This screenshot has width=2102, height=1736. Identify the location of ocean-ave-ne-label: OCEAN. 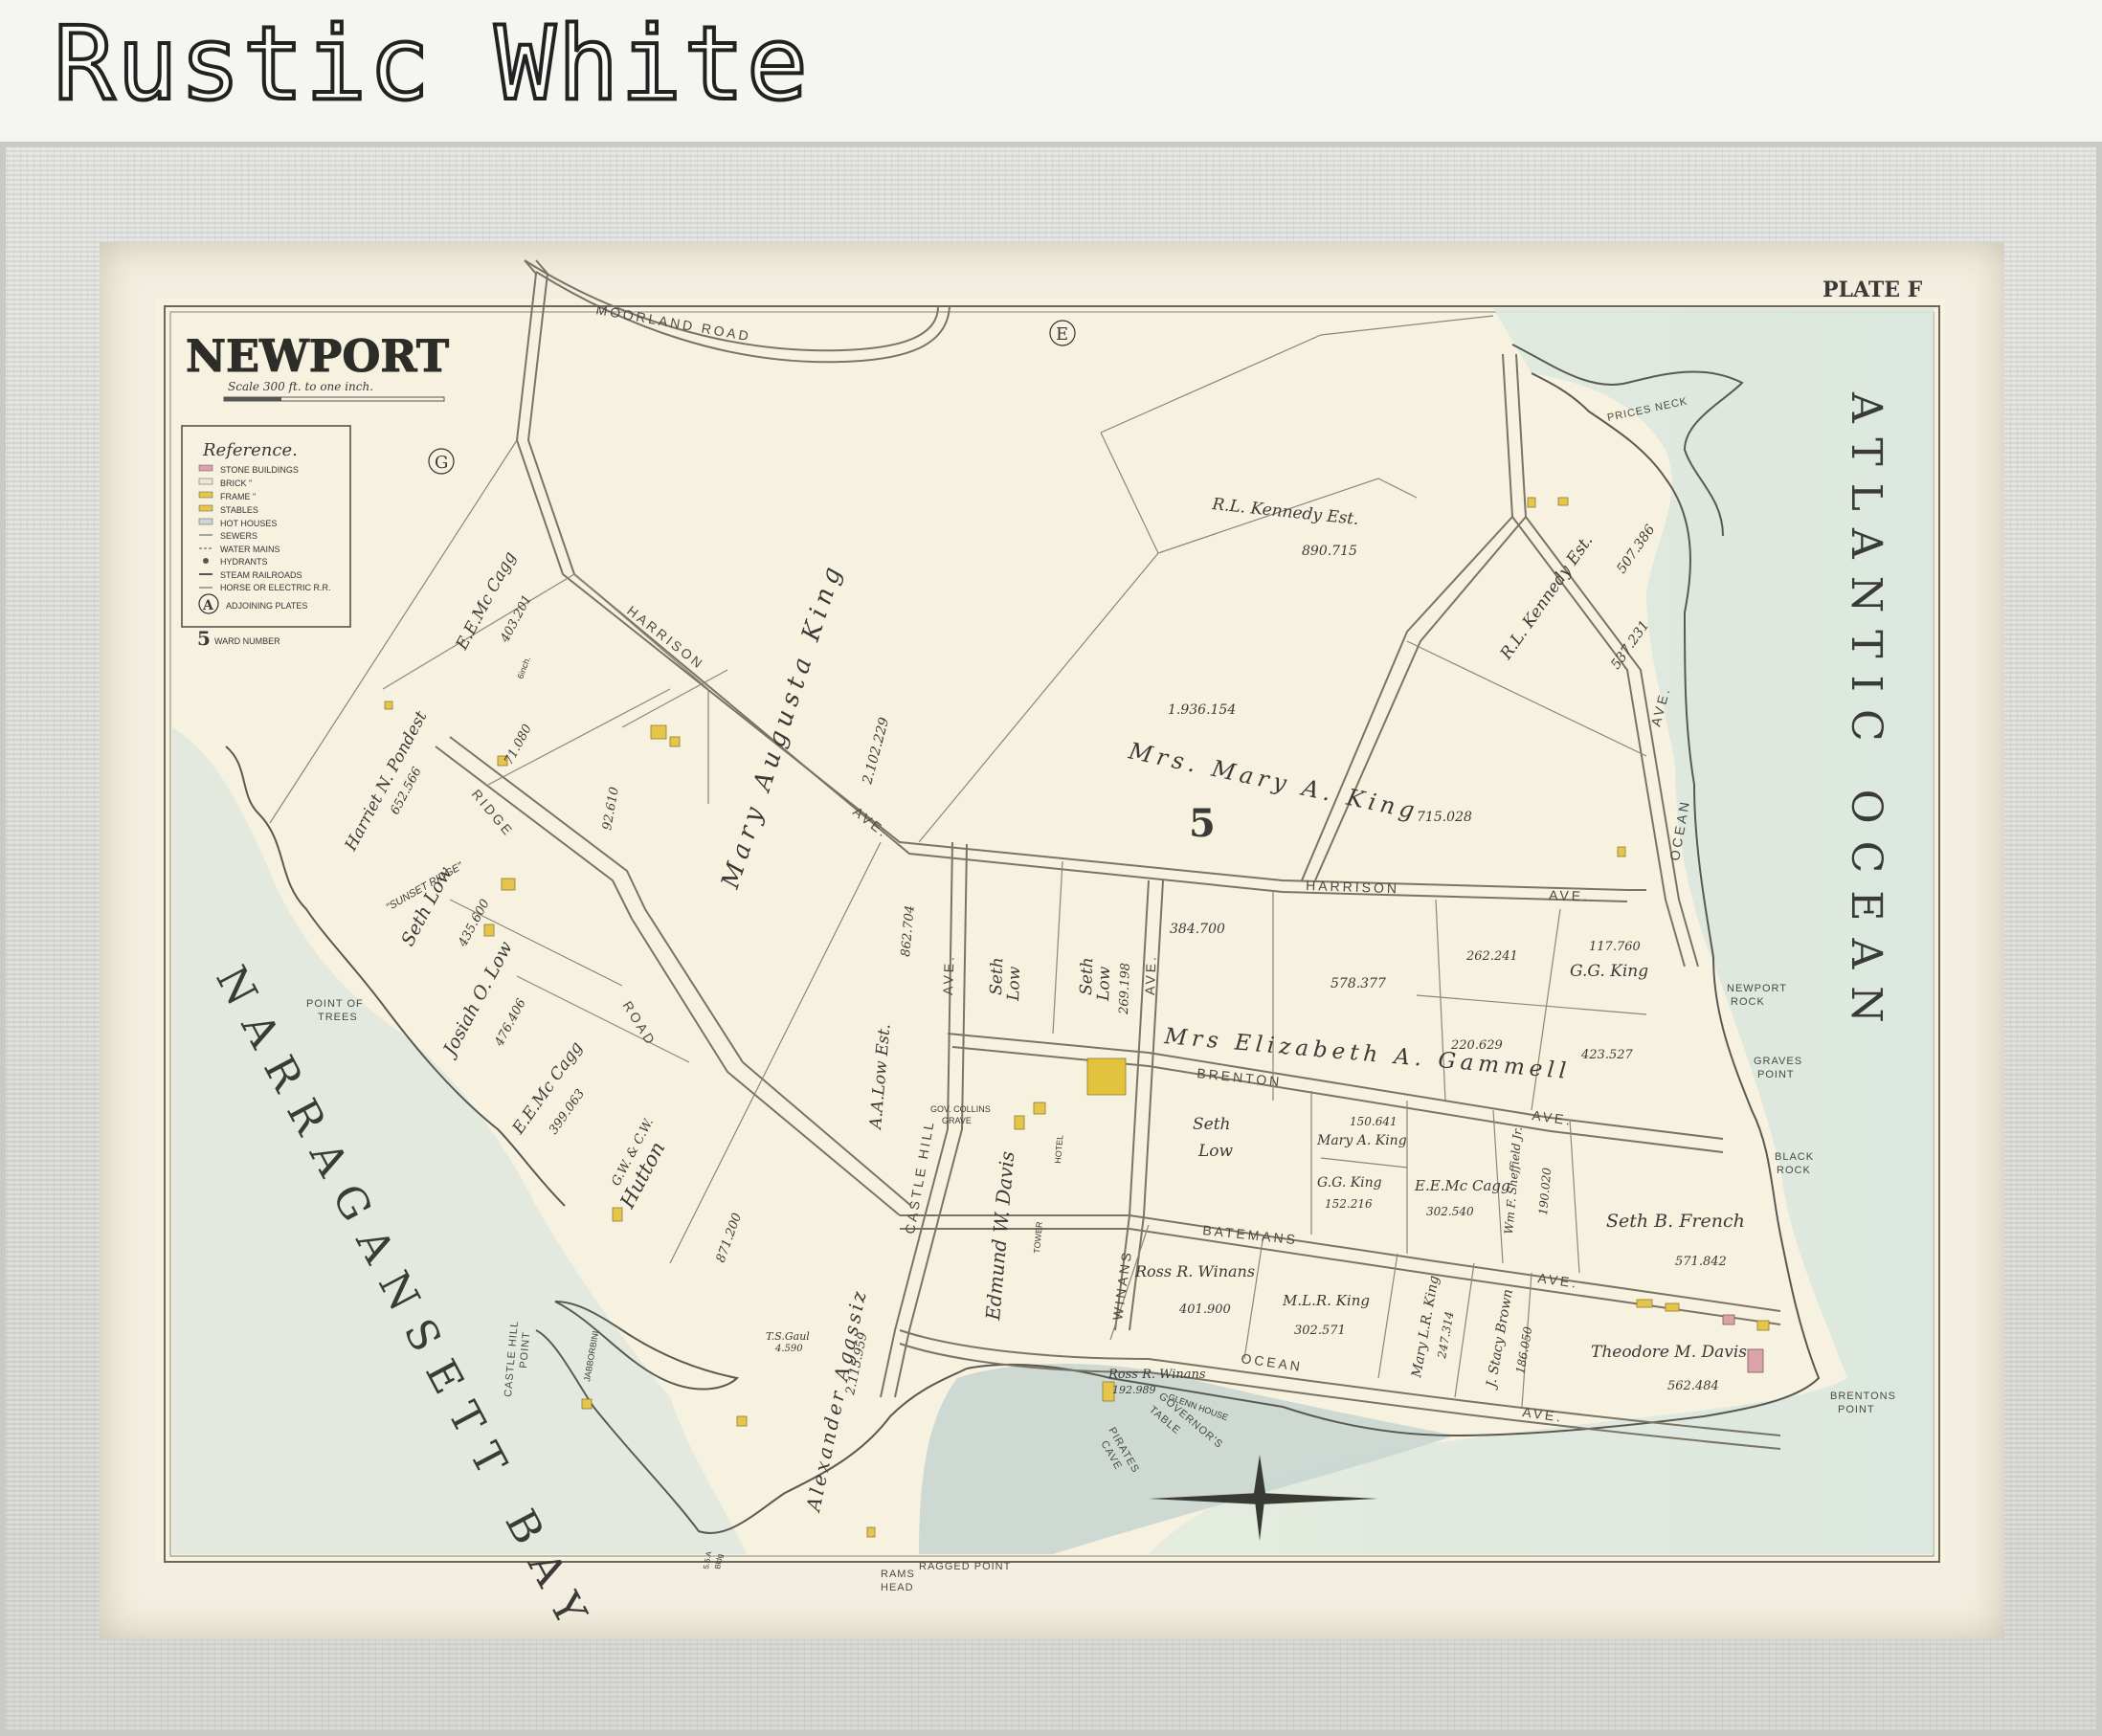
(1679, 830).